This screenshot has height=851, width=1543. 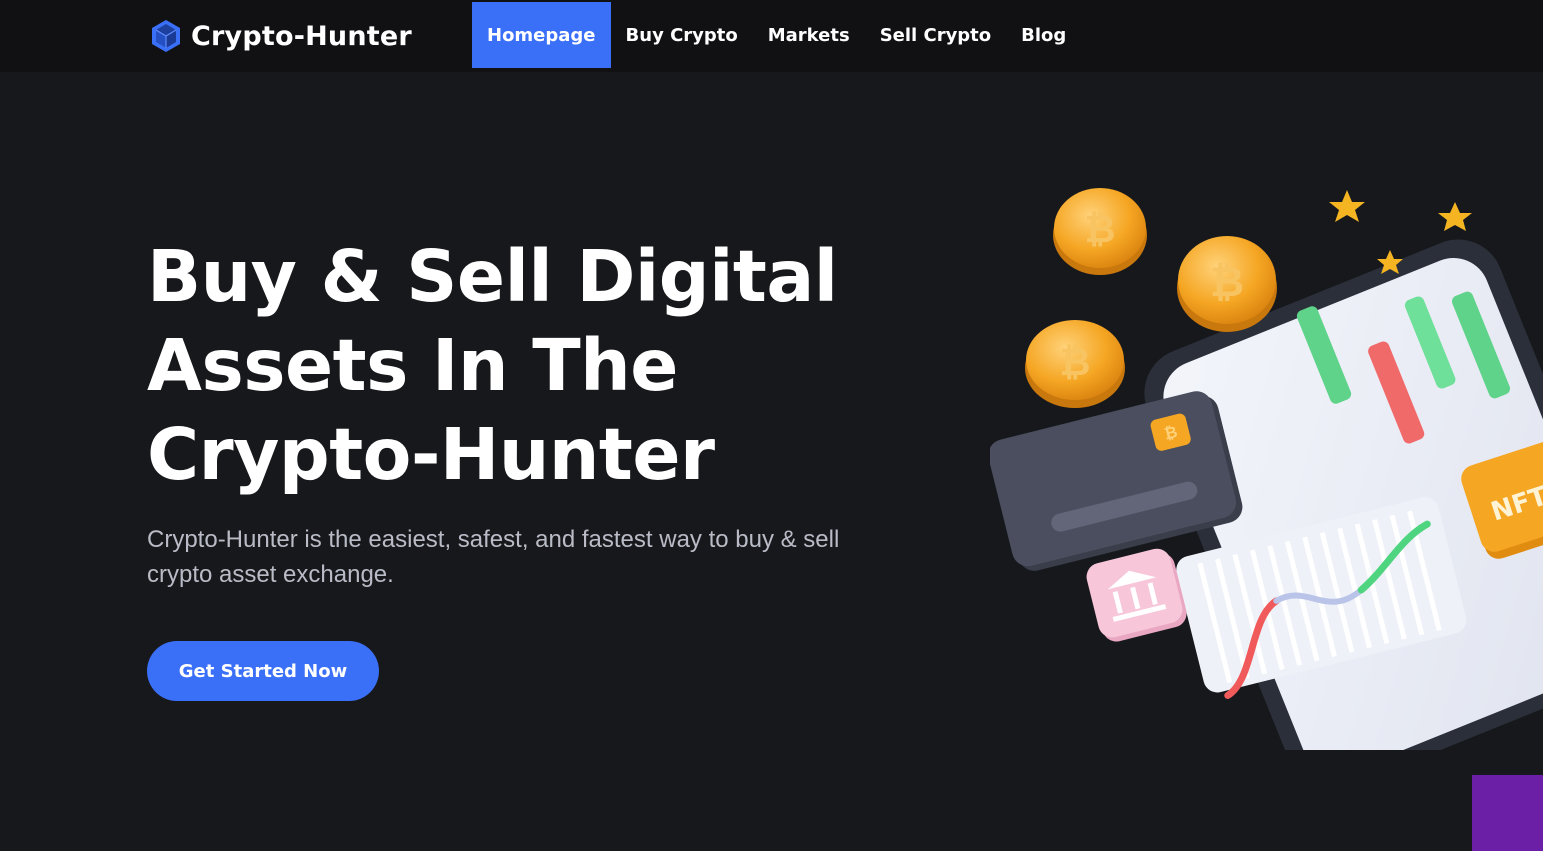 What do you see at coordinates (166, 36) in the screenshot?
I see `cube-icon` at bounding box center [166, 36].